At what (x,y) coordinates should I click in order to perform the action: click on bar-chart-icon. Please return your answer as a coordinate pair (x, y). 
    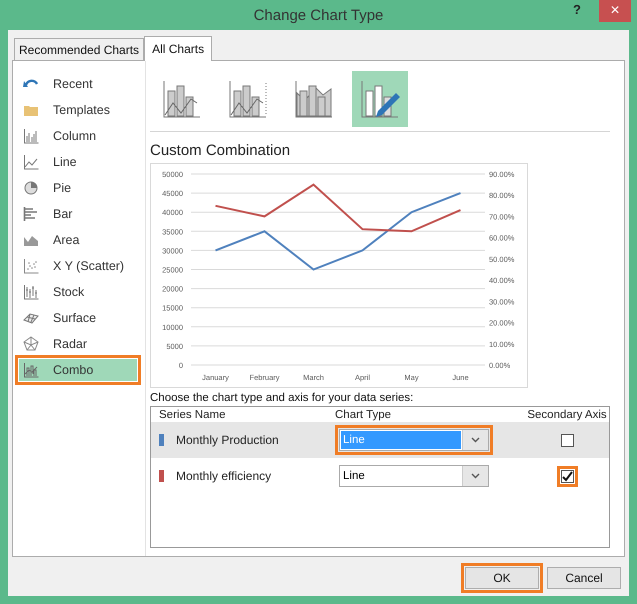
    Looking at the image, I should click on (31, 214).